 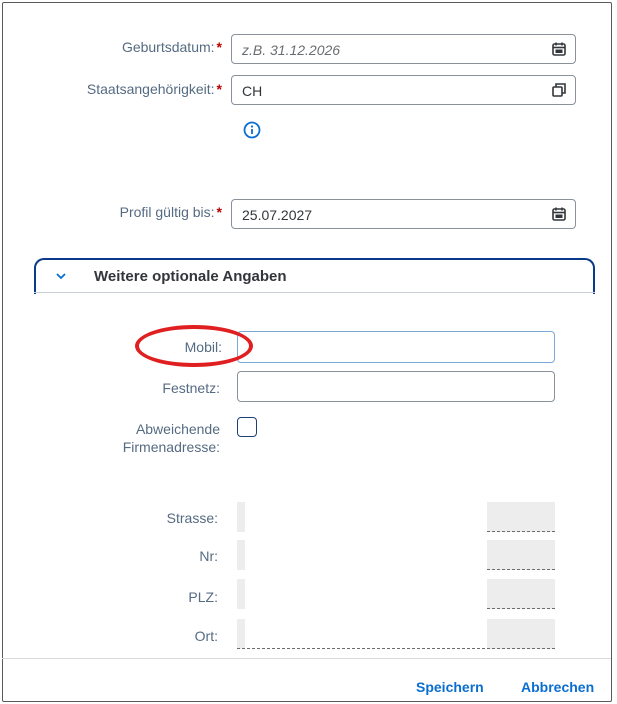 What do you see at coordinates (150, 89) in the screenshot?
I see `nationality-label-text: Staatsangehörigkeit:` at bounding box center [150, 89].